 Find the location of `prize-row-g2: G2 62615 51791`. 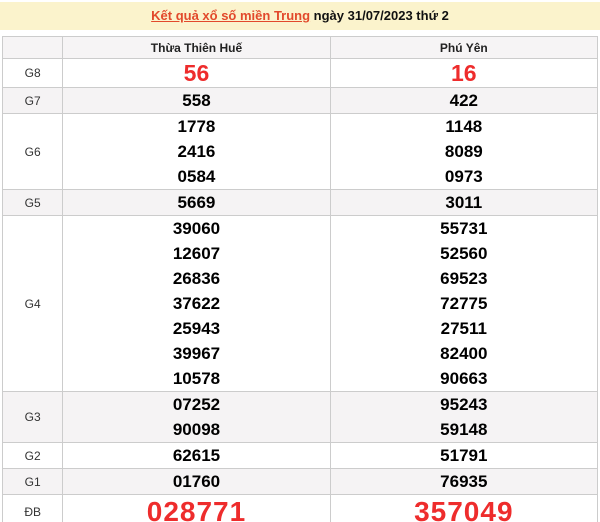

prize-row-g2: G2 62615 51791 is located at coordinates (300, 455).